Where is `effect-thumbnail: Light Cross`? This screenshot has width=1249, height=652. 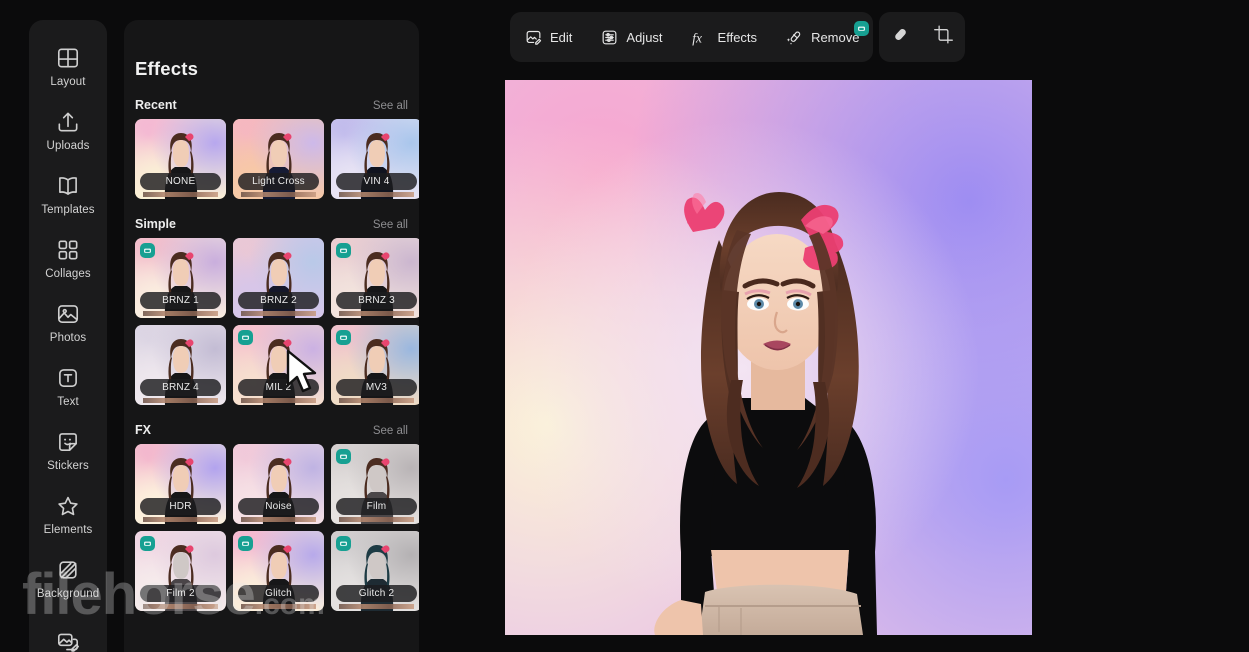
effect-thumbnail: Light Cross is located at coordinates (278, 159).